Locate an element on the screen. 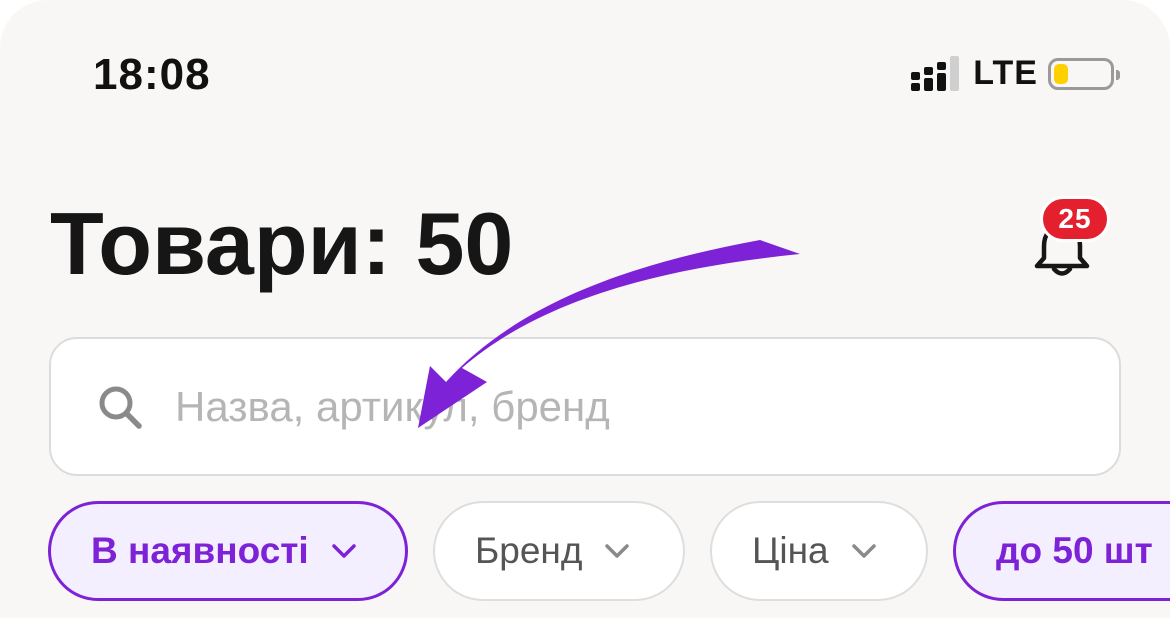 Image resolution: width=1170 pixels, height=618 pixels. status-indicators: LTE is located at coordinates (1015, 73).